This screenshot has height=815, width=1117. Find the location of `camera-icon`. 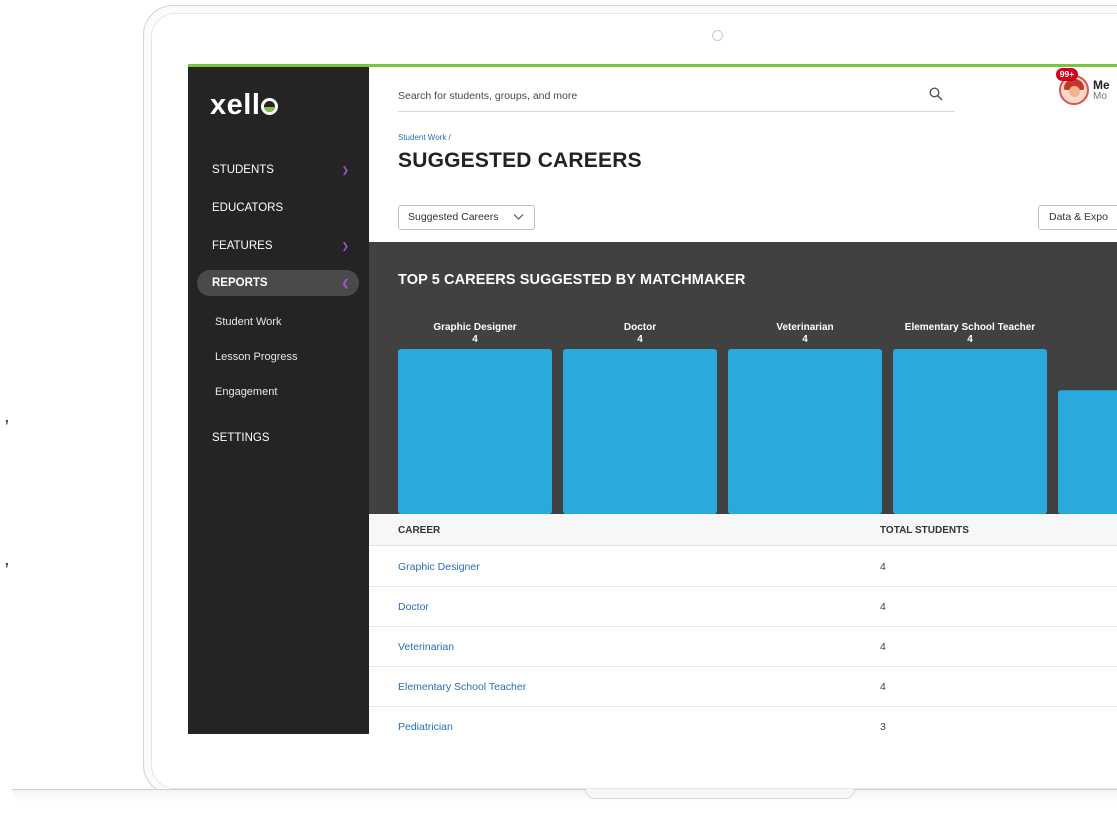

camera-icon is located at coordinates (717, 35).